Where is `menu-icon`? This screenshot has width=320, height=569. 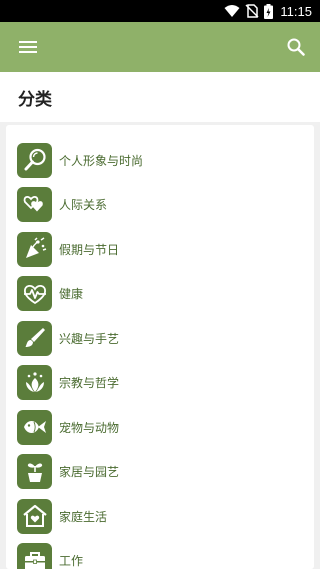 menu-icon is located at coordinates (28, 47).